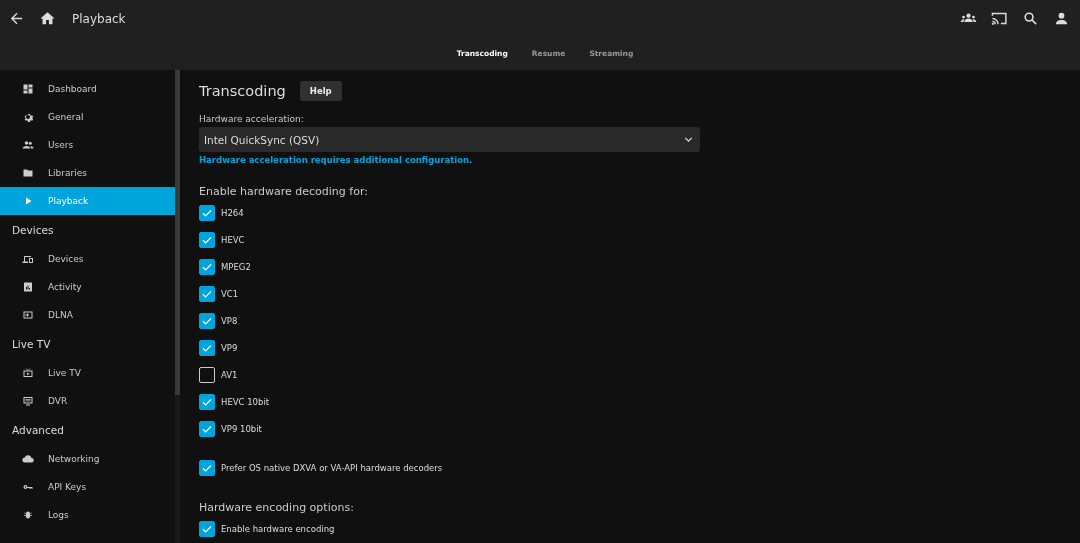 The width and height of the screenshot is (1080, 543). Describe the element at coordinates (229, 374) in the screenshot. I see `checkbox-label: AV1` at that location.